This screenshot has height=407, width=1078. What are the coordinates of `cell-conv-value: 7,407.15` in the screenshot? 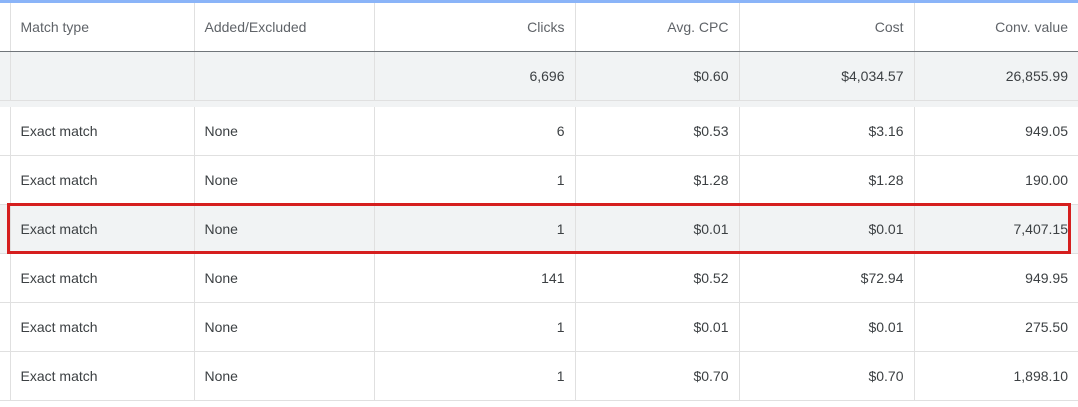 It's located at (995, 229).